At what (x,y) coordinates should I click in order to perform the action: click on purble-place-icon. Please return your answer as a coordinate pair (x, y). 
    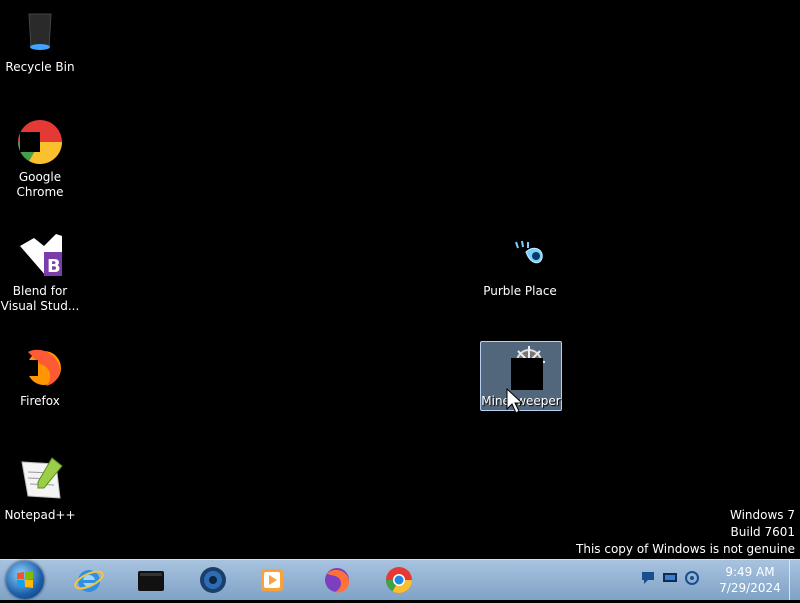
    Looking at the image, I should click on (520, 256).